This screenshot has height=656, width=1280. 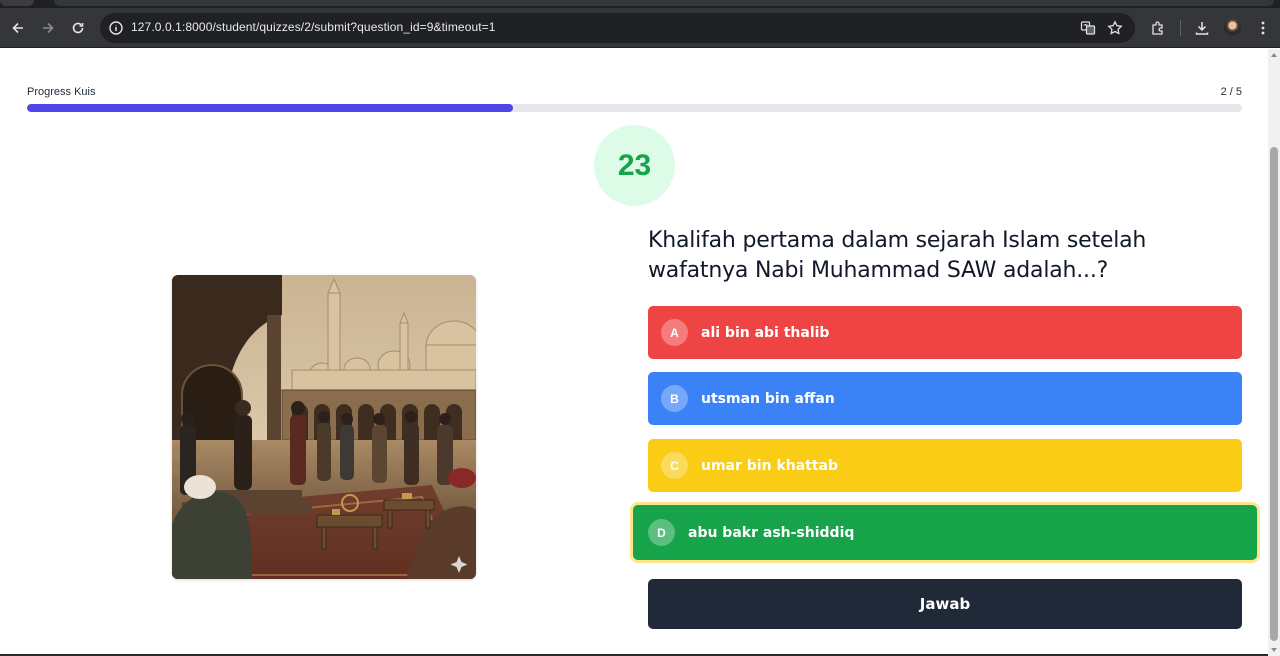 What do you see at coordinates (771, 532) in the screenshot?
I see `option-text: abu bakr ash-shiddiq` at bounding box center [771, 532].